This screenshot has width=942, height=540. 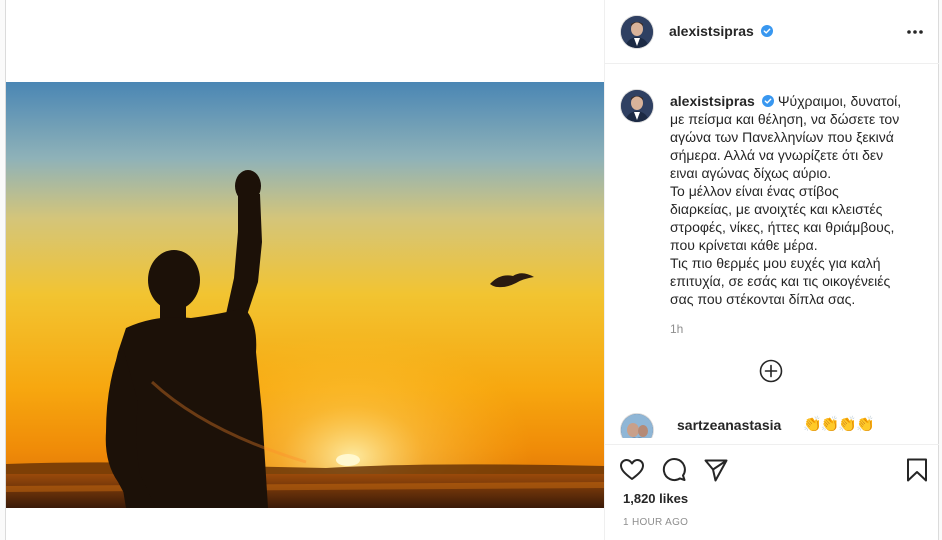 What do you see at coordinates (711, 31) in the screenshot?
I see `header-username-text: alexistsipras` at bounding box center [711, 31].